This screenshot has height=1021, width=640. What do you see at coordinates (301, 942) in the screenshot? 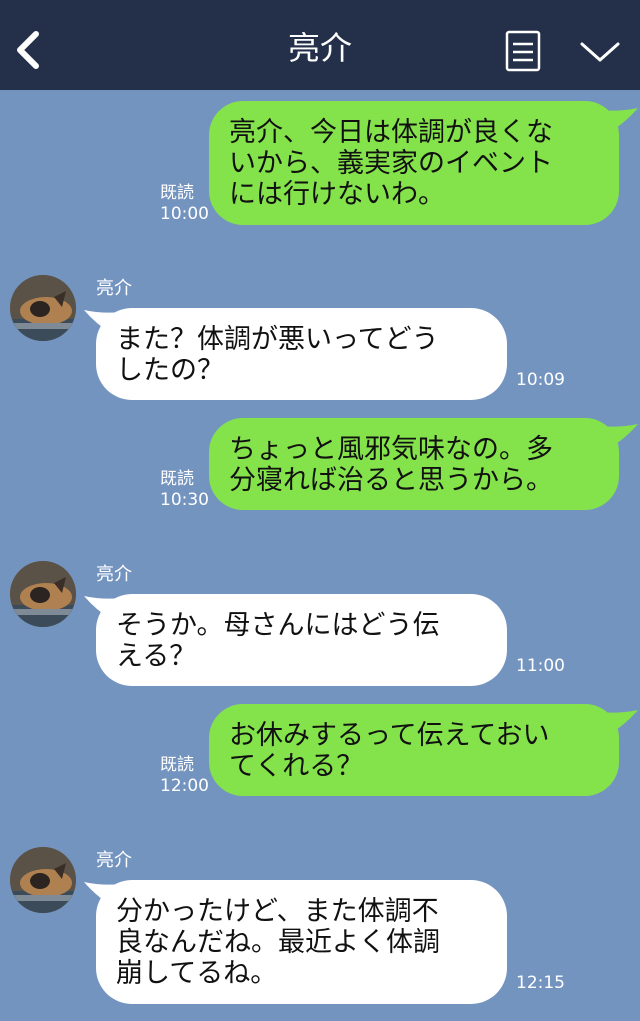
I see `received-message-bubble: 分かったけど、また体調不 良なんだね。最近よく体調 崩してるね。` at bounding box center [301, 942].